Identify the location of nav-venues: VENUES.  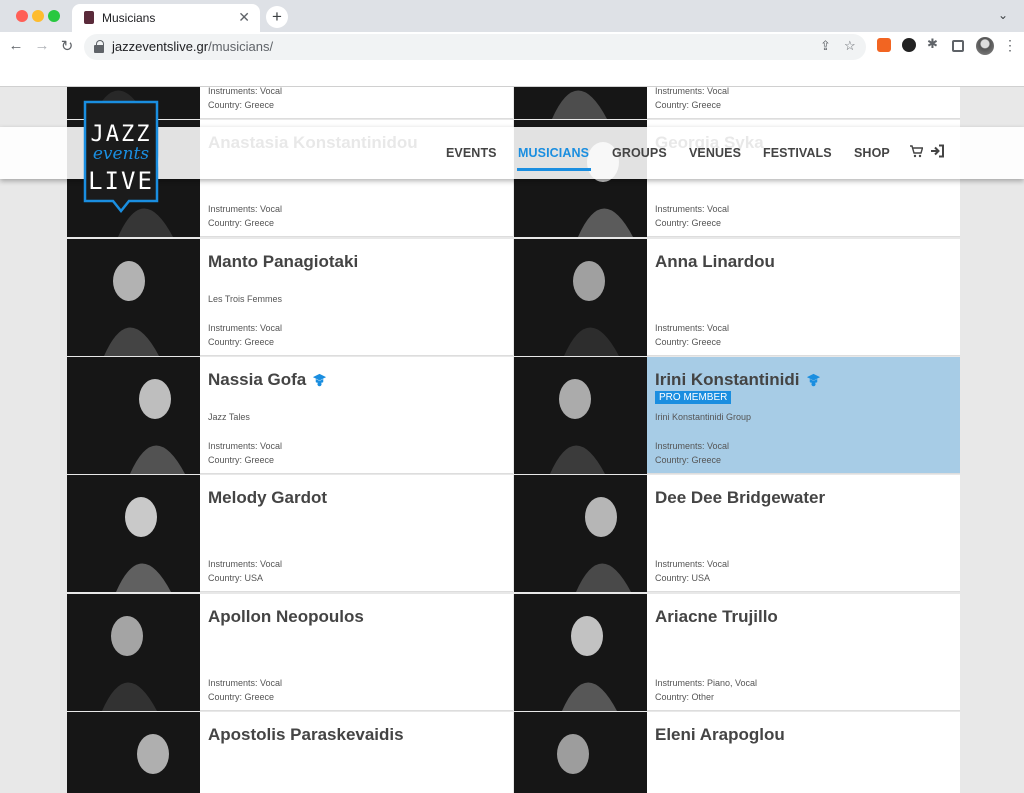
(715, 153).